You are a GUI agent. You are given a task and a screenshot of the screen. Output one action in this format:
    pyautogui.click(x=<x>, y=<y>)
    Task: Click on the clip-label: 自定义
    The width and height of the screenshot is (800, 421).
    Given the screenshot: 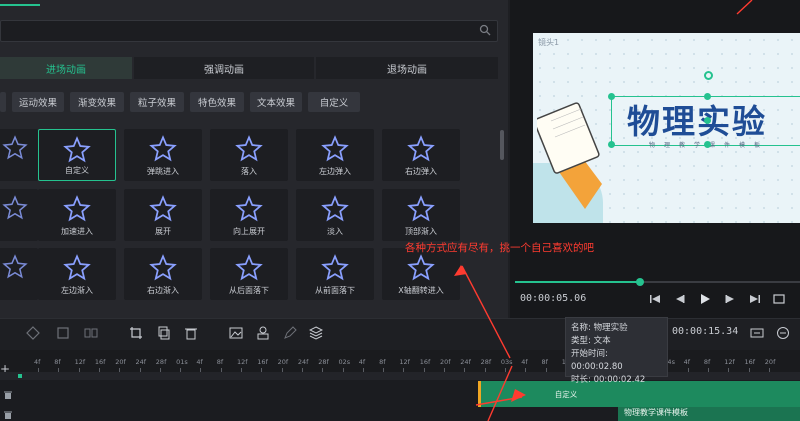 What is the action you would take?
    pyautogui.click(x=566, y=394)
    